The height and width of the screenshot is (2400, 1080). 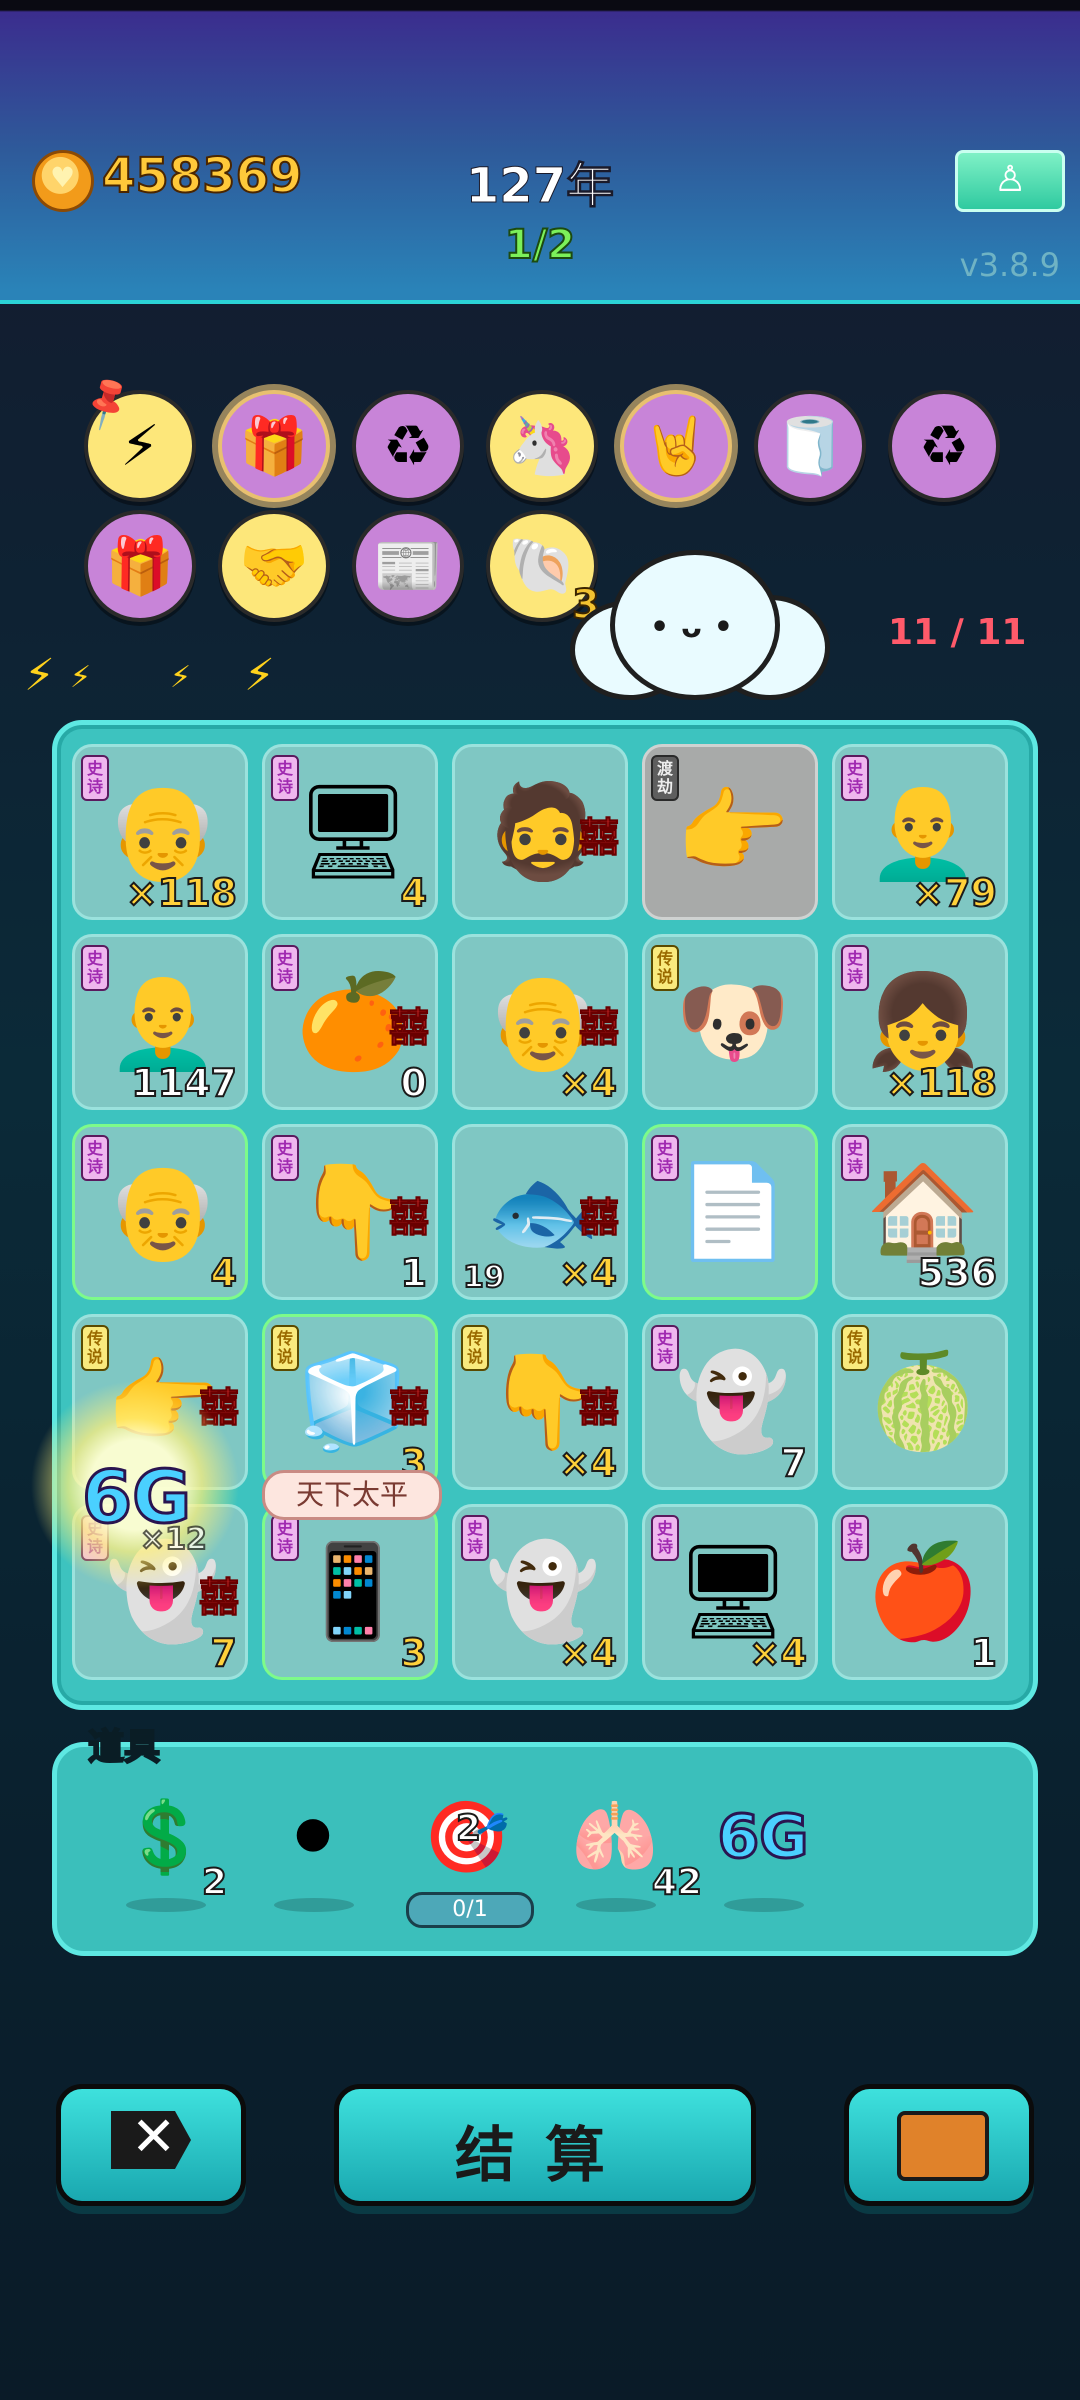 I want to click on lightning-icon: ⚡, so click(x=140, y=446).